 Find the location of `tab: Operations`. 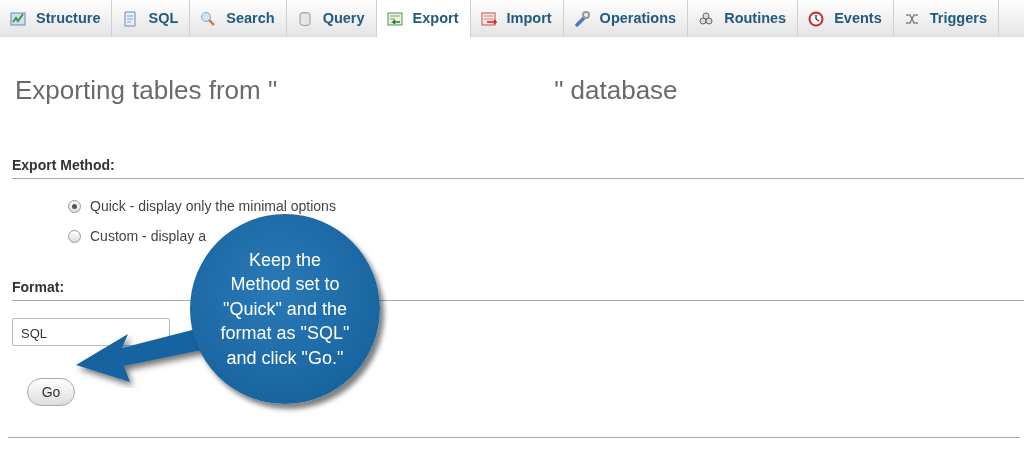

tab: Operations is located at coordinates (626, 18).